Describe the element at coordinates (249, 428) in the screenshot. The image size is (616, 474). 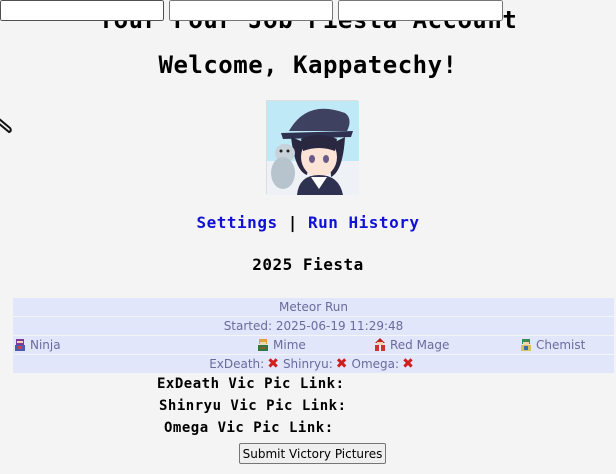
I see `omega-vic-pic-label: Omega Vic Pic Link:` at that location.